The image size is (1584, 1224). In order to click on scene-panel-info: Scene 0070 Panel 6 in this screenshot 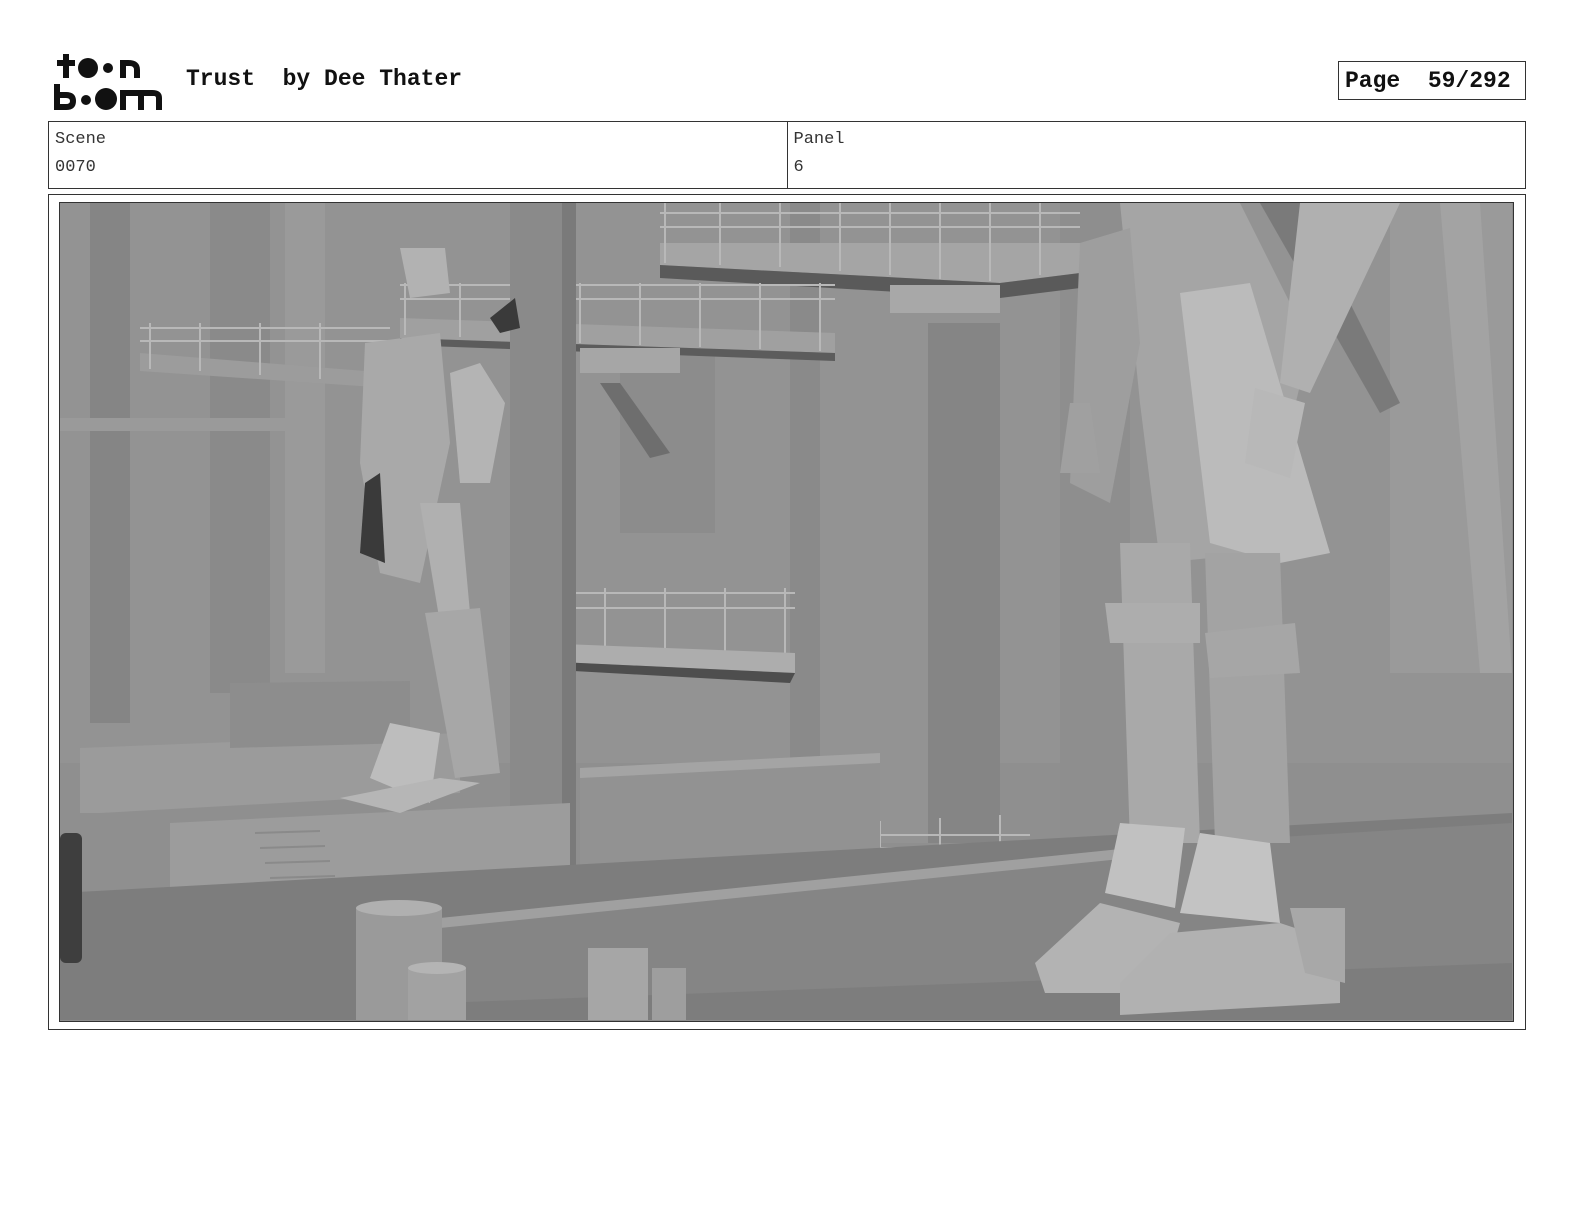, I will do `click(787, 155)`.